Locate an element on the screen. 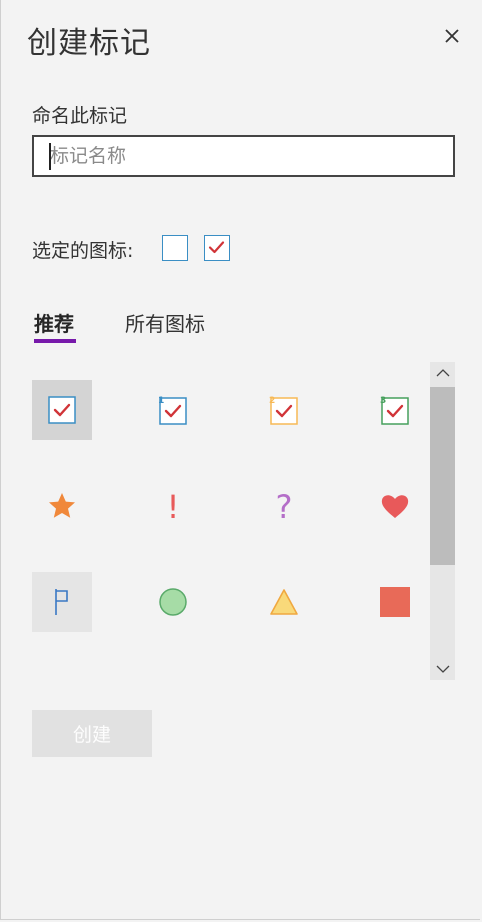 The height and width of the screenshot is (922, 482). svg-text: 2 is located at coordinates (272, 401).